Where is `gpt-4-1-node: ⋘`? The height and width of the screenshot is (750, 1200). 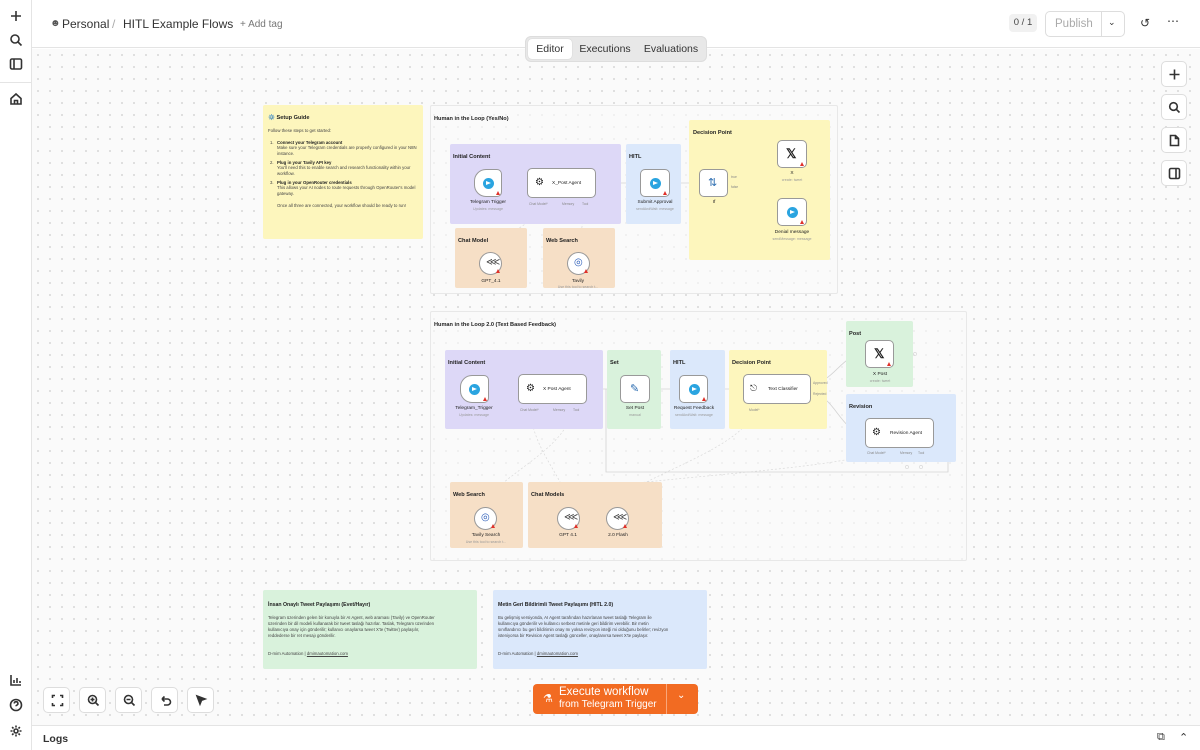
gpt-4-1-node: ⋘ is located at coordinates (568, 518).